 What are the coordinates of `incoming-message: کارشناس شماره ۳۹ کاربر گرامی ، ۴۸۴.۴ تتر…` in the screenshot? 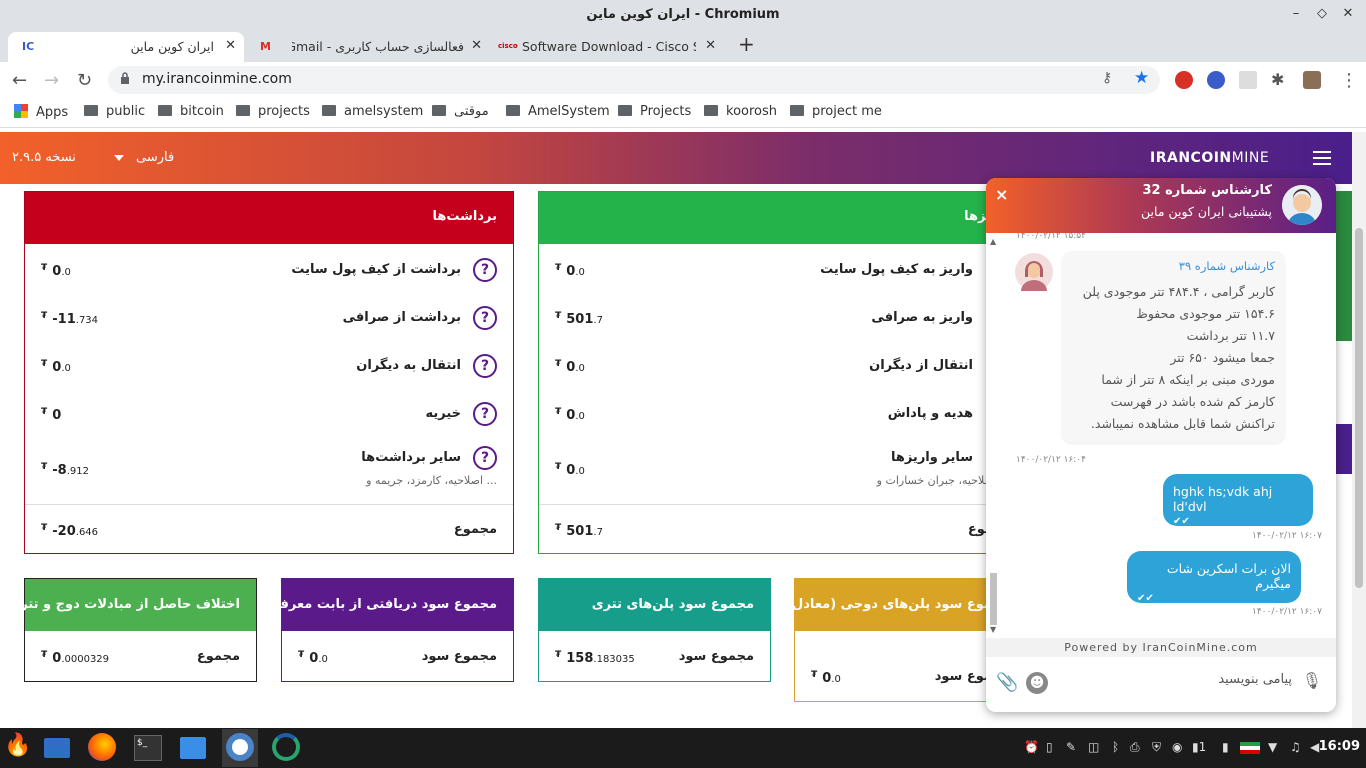 It's located at (1173, 347).